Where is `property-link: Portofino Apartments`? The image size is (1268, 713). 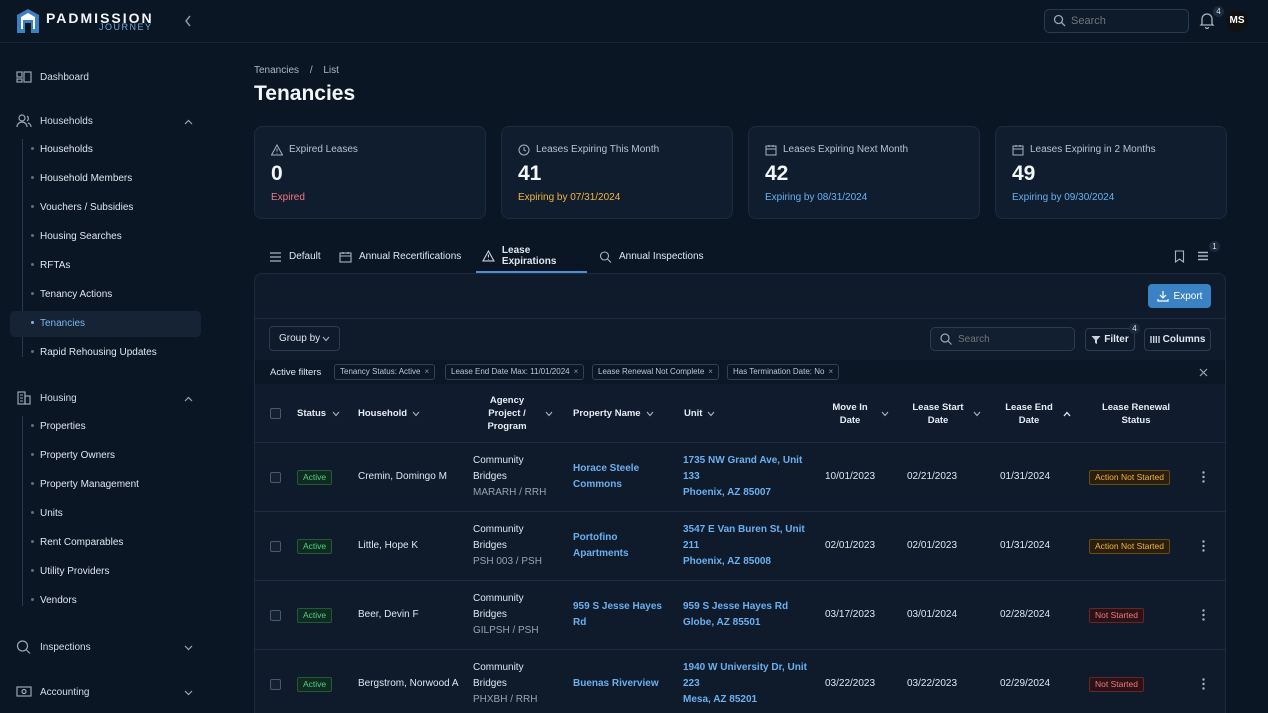
property-link: Portofino Apartments is located at coordinates (601, 546).